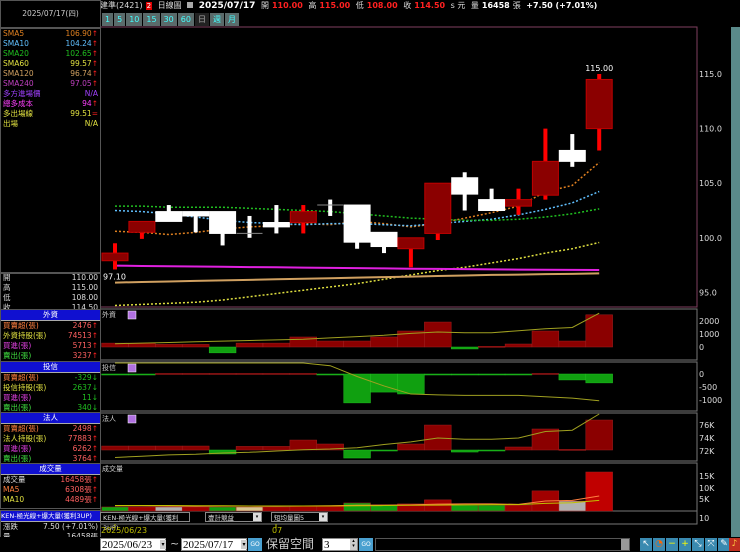  What do you see at coordinates (735, 282) in the screenshot?
I see `vertical-scrollbar` at bounding box center [735, 282].